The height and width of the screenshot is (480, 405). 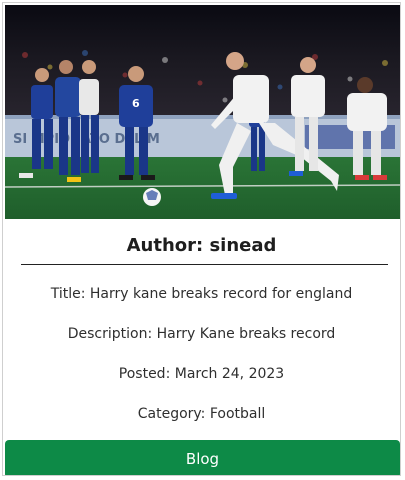 What do you see at coordinates (201, 245) in the screenshot?
I see `author-heading: Author: sinead` at bounding box center [201, 245].